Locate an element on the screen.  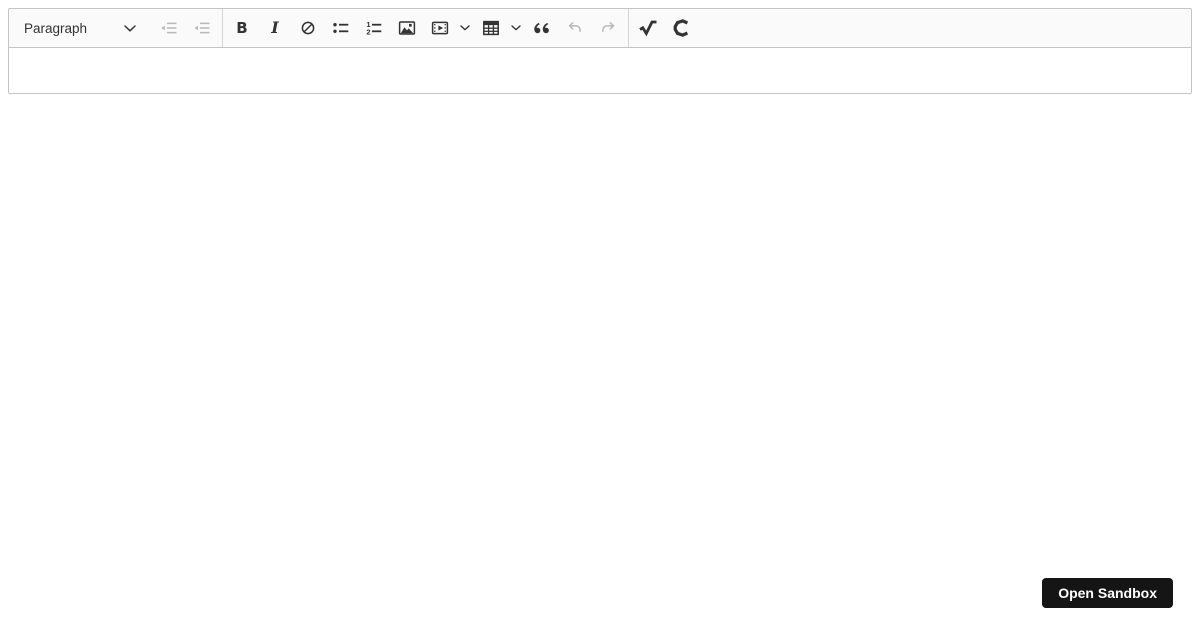
toolbar-button-indent is located at coordinates (202, 28).